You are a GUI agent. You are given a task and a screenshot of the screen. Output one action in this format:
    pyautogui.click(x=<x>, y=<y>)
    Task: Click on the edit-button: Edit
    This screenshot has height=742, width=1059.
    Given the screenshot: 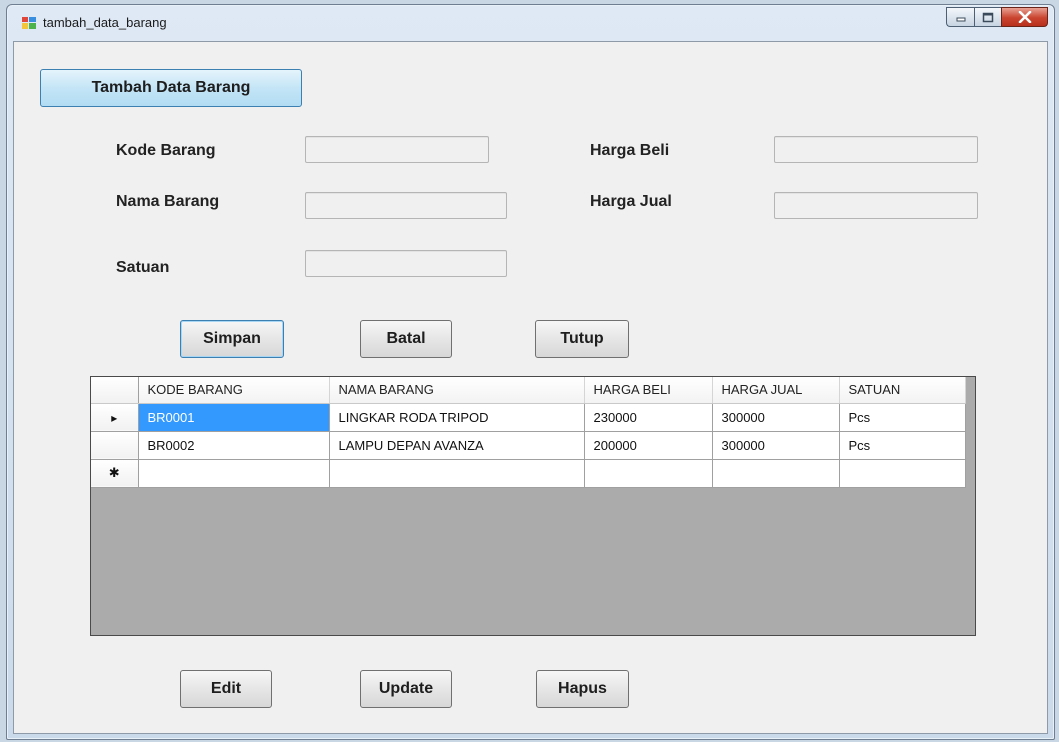 What is the action you would take?
    pyautogui.click(x=226, y=689)
    